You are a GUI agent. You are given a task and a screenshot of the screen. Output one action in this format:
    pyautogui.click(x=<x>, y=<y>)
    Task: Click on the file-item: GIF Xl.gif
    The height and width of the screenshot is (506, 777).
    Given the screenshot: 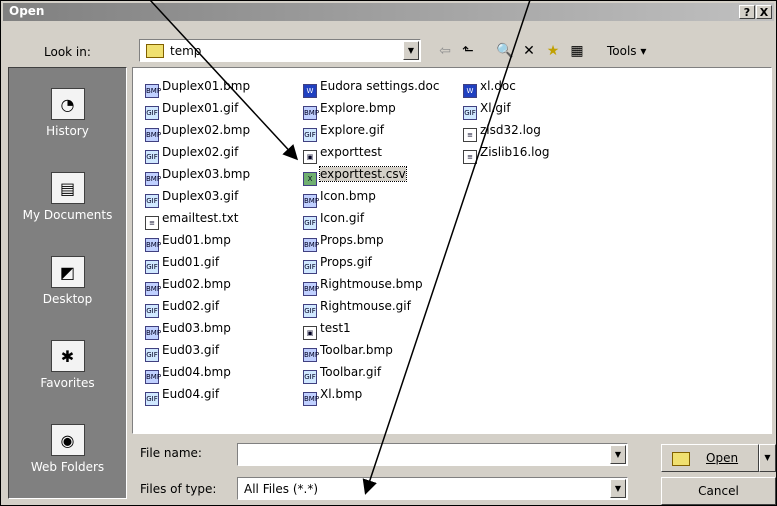 What is the action you would take?
    pyautogui.click(x=487, y=110)
    